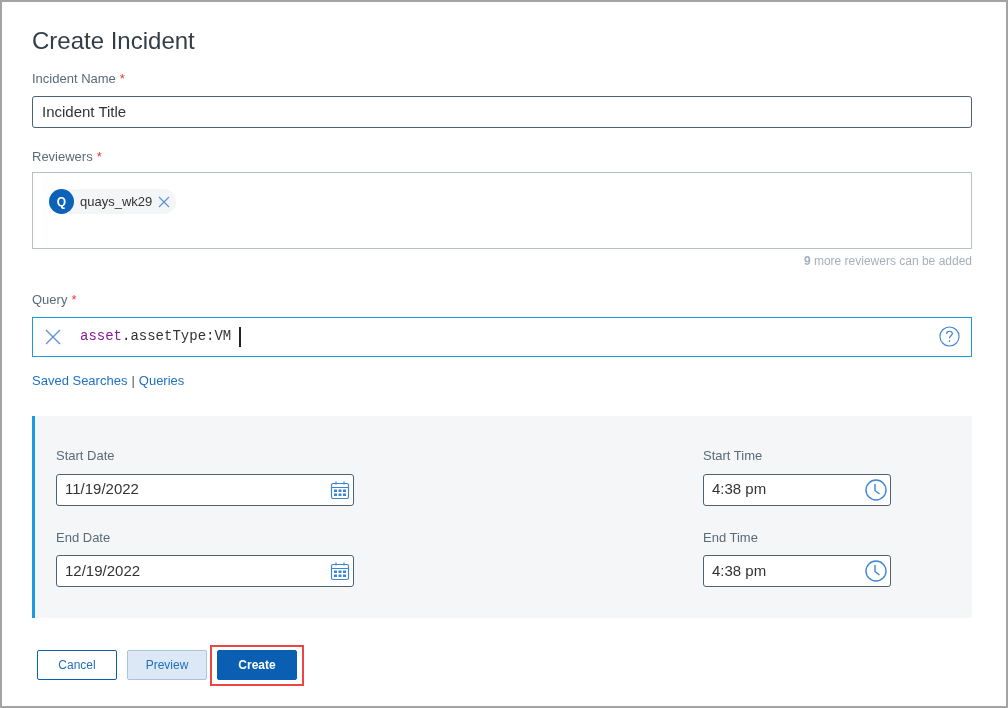 The width and height of the screenshot is (1008, 708). Describe the element at coordinates (164, 201) in the screenshot. I see `close-icon` at that location.